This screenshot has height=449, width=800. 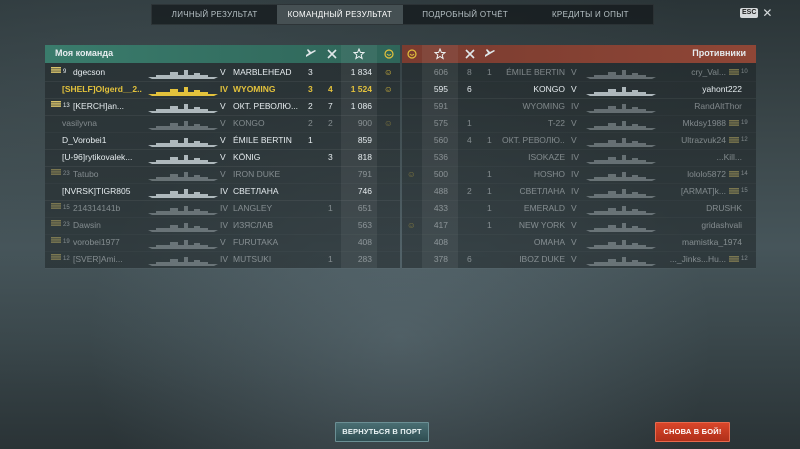 I want to click on table-row: 378 6 IBOZ DUKE V ..._Jinks...Hu... 12, so click(x=579, y=260).